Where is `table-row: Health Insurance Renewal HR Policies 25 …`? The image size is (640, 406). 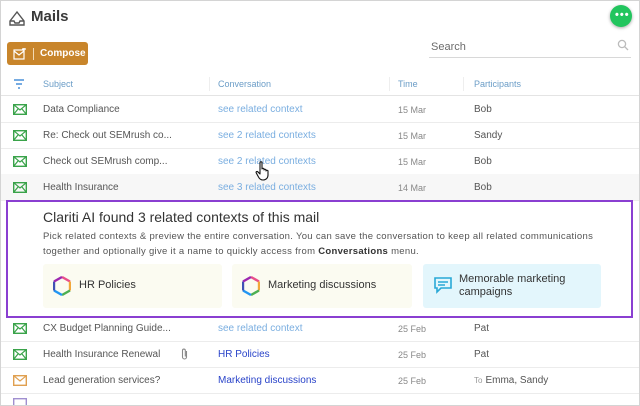 table-row: Health Insurance Renewal HR Policies 25 … is located at coordinates (320, 354).